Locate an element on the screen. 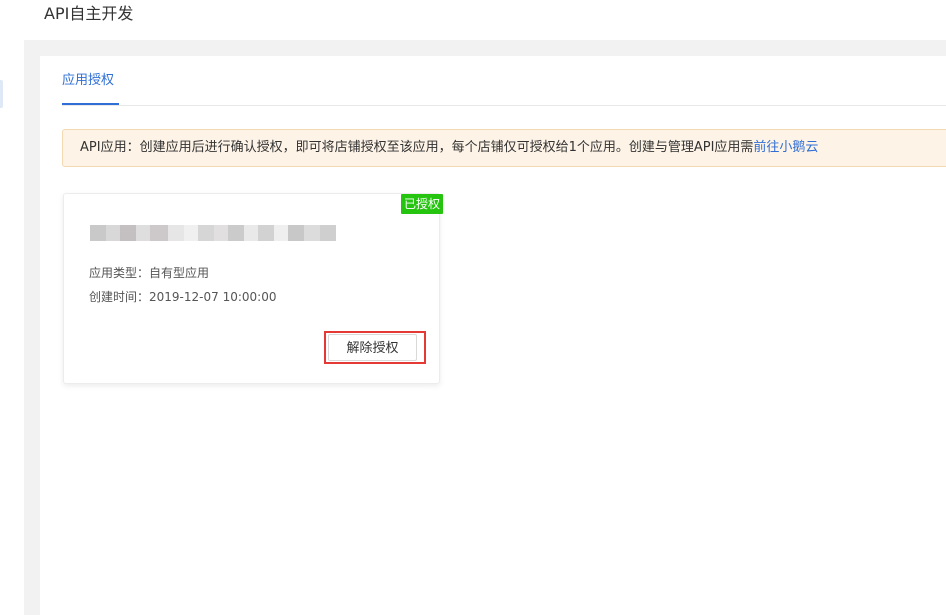 This screenshot has width=946, height=615. tab-app-authorization: 应用授权 is located at coordinates (90, 81).